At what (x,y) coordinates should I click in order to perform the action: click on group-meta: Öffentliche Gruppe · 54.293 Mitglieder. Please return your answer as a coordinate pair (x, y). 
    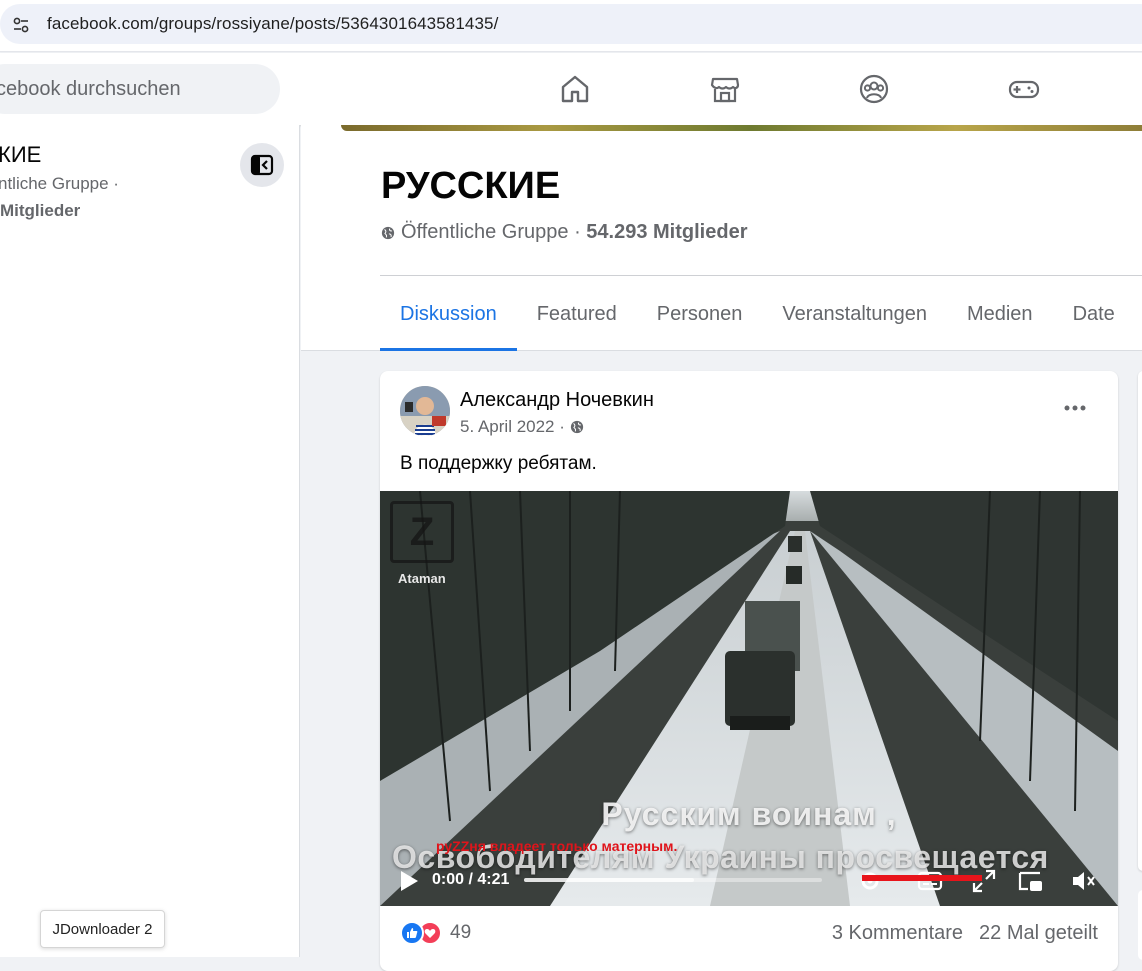
    Looking at the image, I should click on (564, 232).